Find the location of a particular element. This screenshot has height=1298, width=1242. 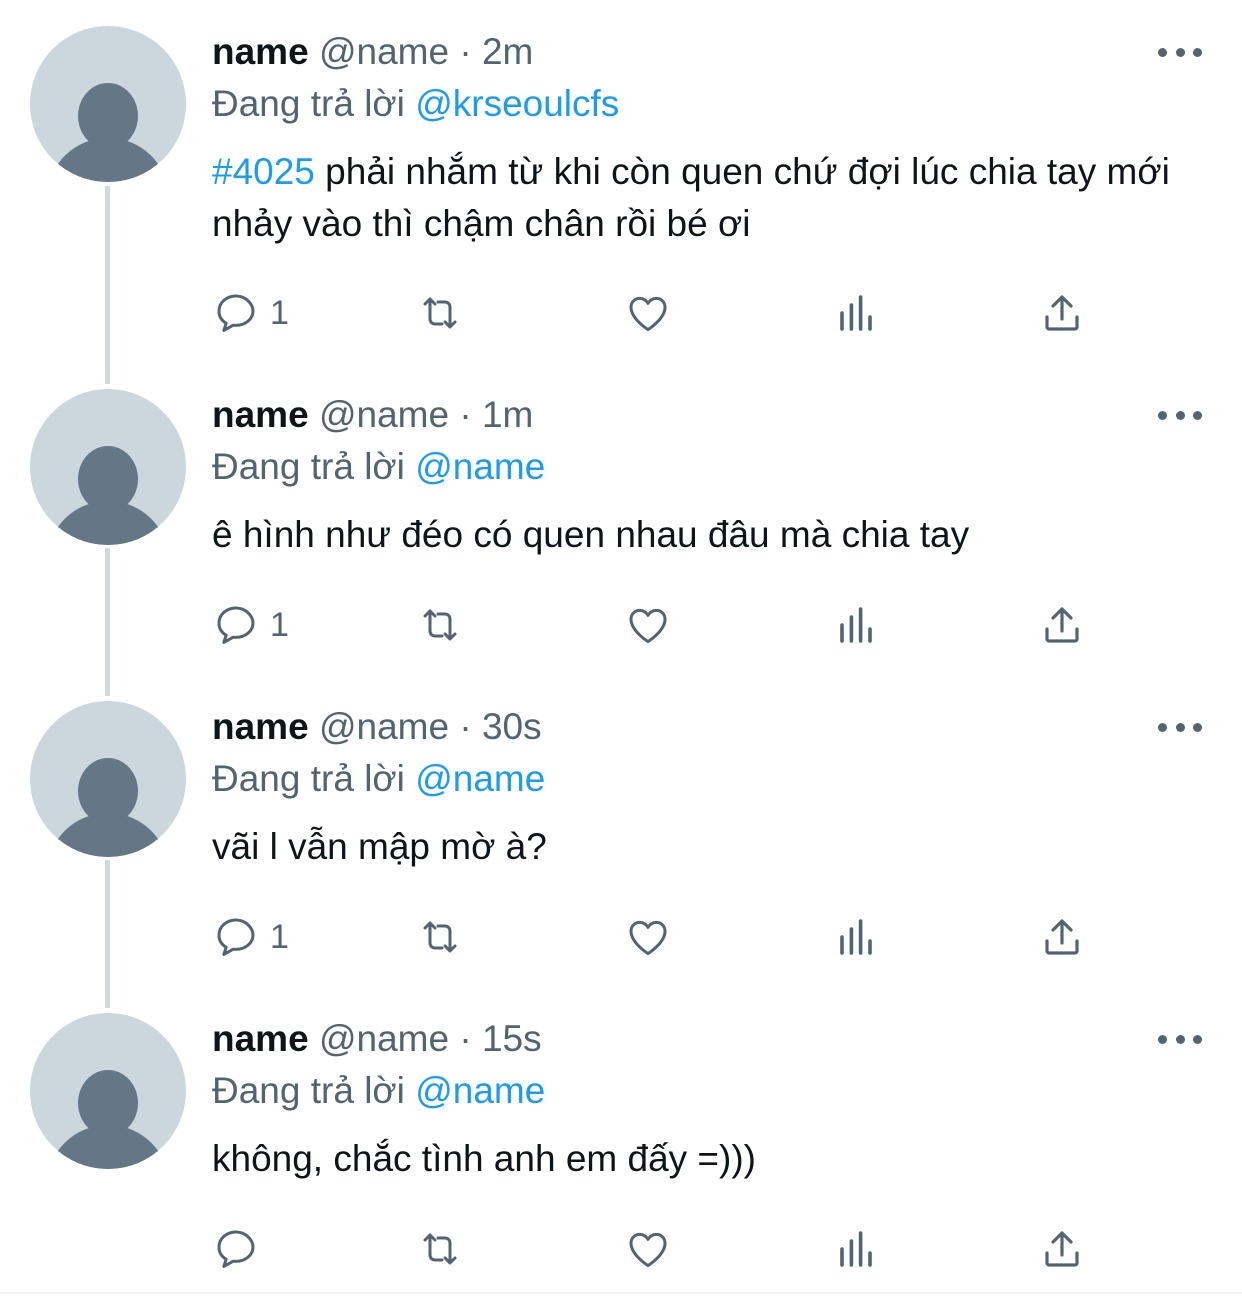

tweet-text: vãi l vẫn mập mờ à? is located at coordinates (379, 846).